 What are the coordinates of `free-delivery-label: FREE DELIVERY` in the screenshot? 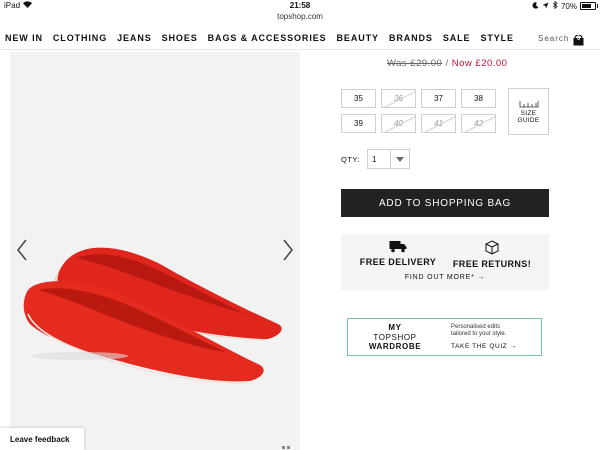 It's located at (398, 262).